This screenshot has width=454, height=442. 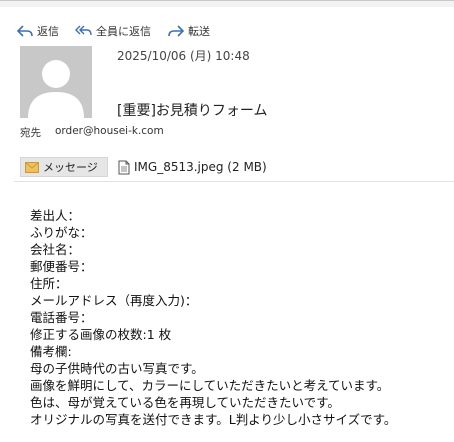 I want to click on person-silhouette-icon, so click(x=56, y=89).